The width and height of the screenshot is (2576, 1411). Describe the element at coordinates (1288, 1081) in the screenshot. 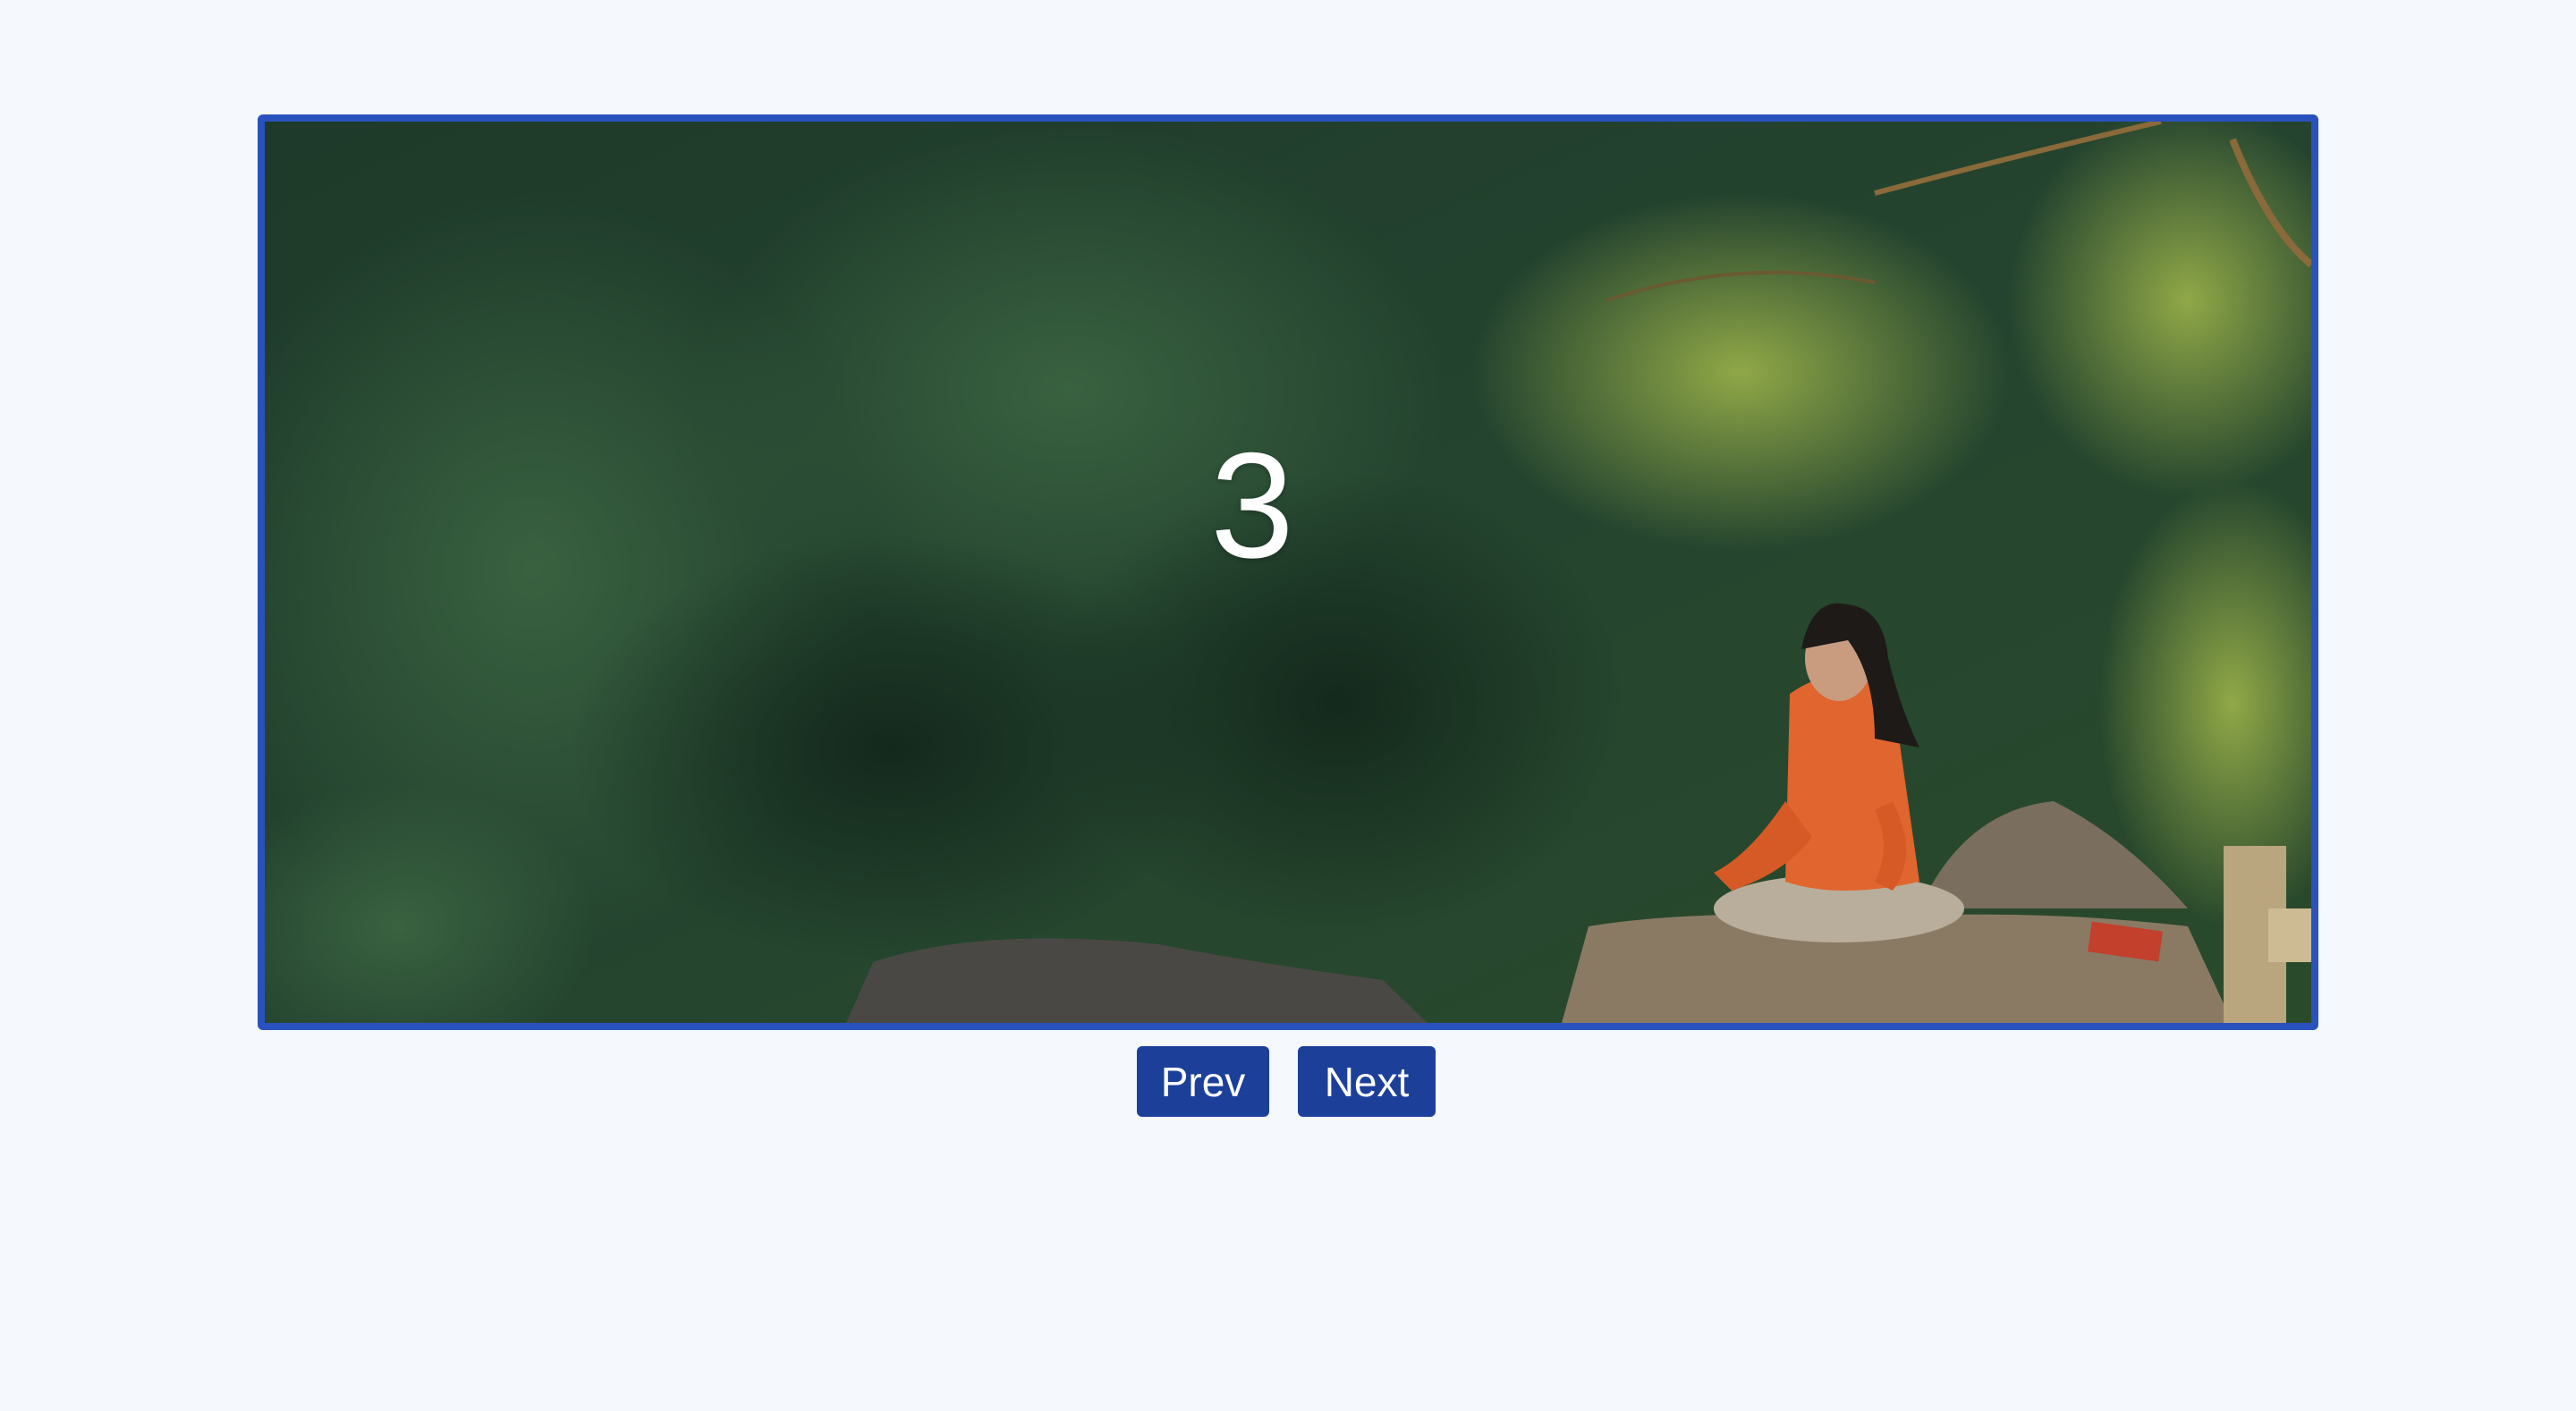

I see `carousel-controls: Prev Next` at that location.